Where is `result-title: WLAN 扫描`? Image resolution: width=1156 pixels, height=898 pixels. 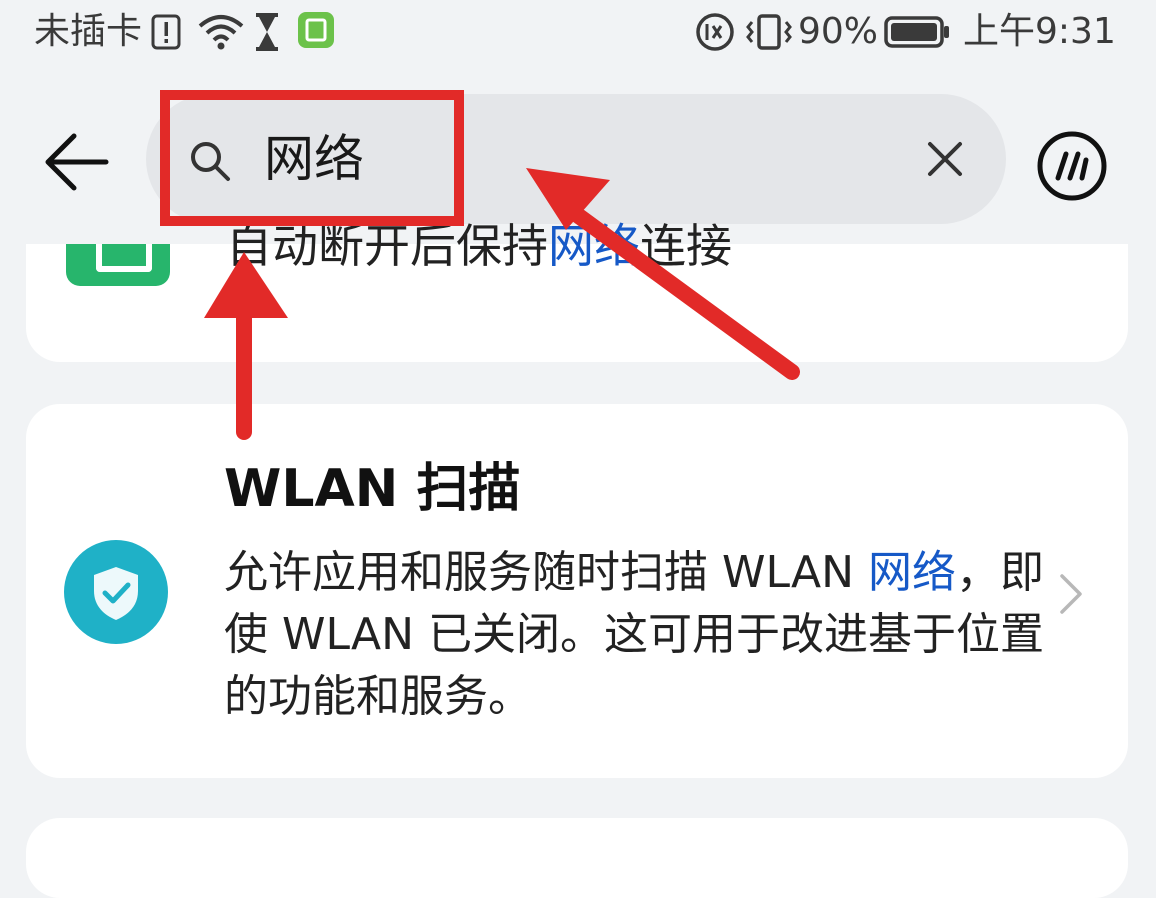 result-title: WLAN 扫描 is located at coordinates (372, 489).